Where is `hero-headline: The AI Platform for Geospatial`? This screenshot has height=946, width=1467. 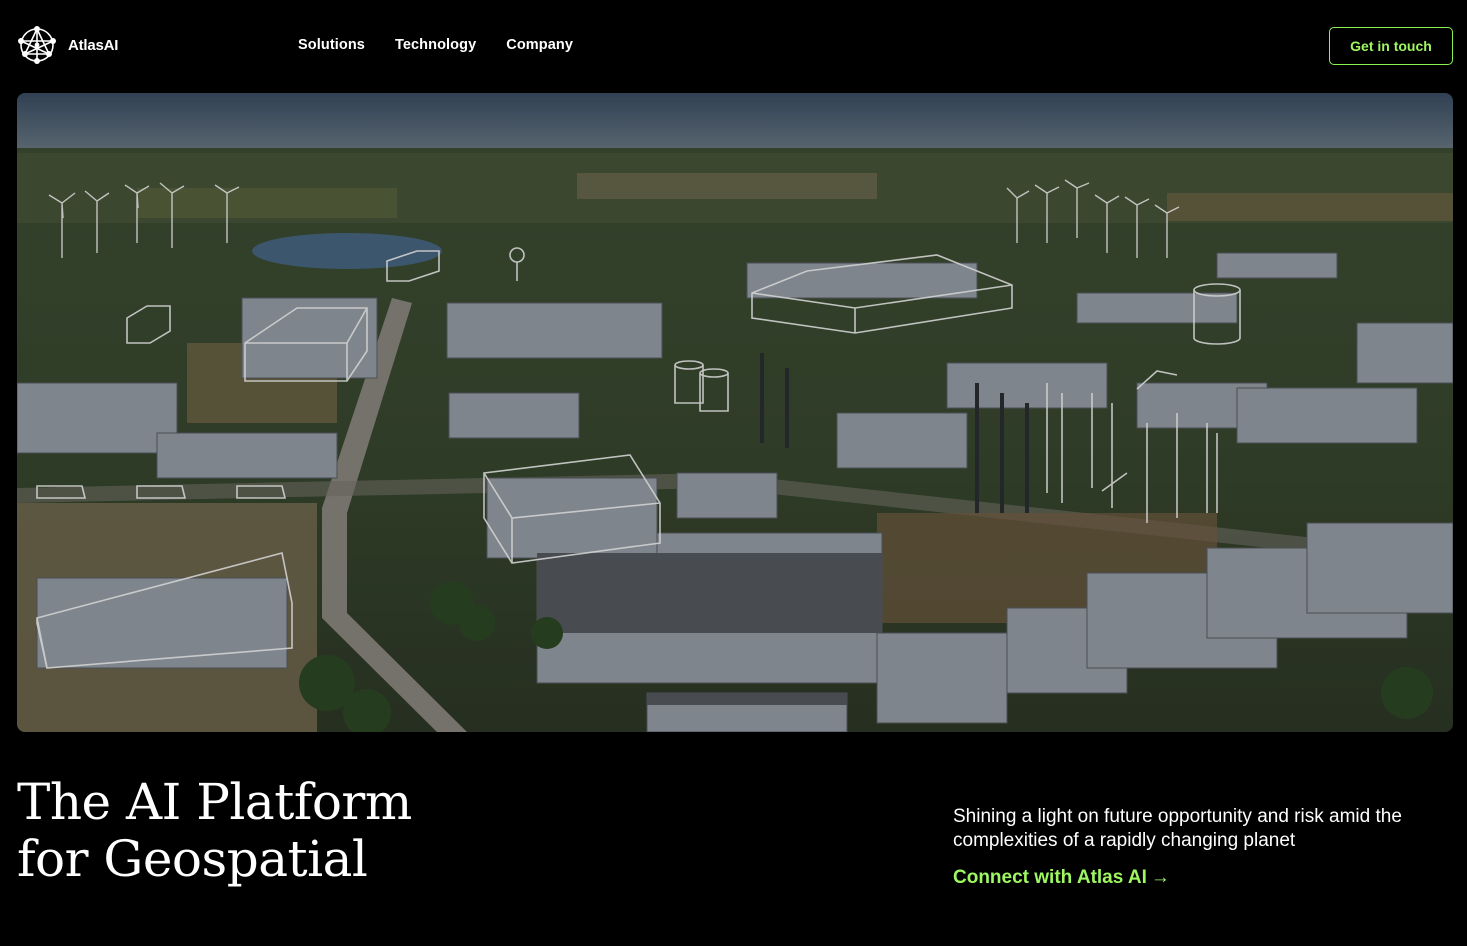
hero-headline: The AI Platform for Geospatial is located at coordinates (214, 831).